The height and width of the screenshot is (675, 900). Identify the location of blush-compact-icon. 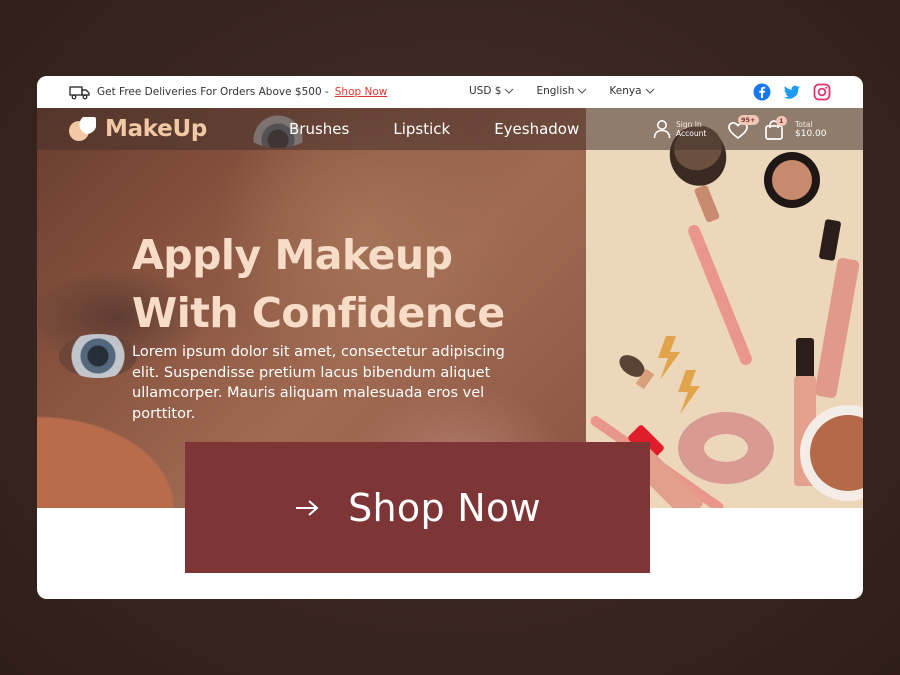
(792, 180).